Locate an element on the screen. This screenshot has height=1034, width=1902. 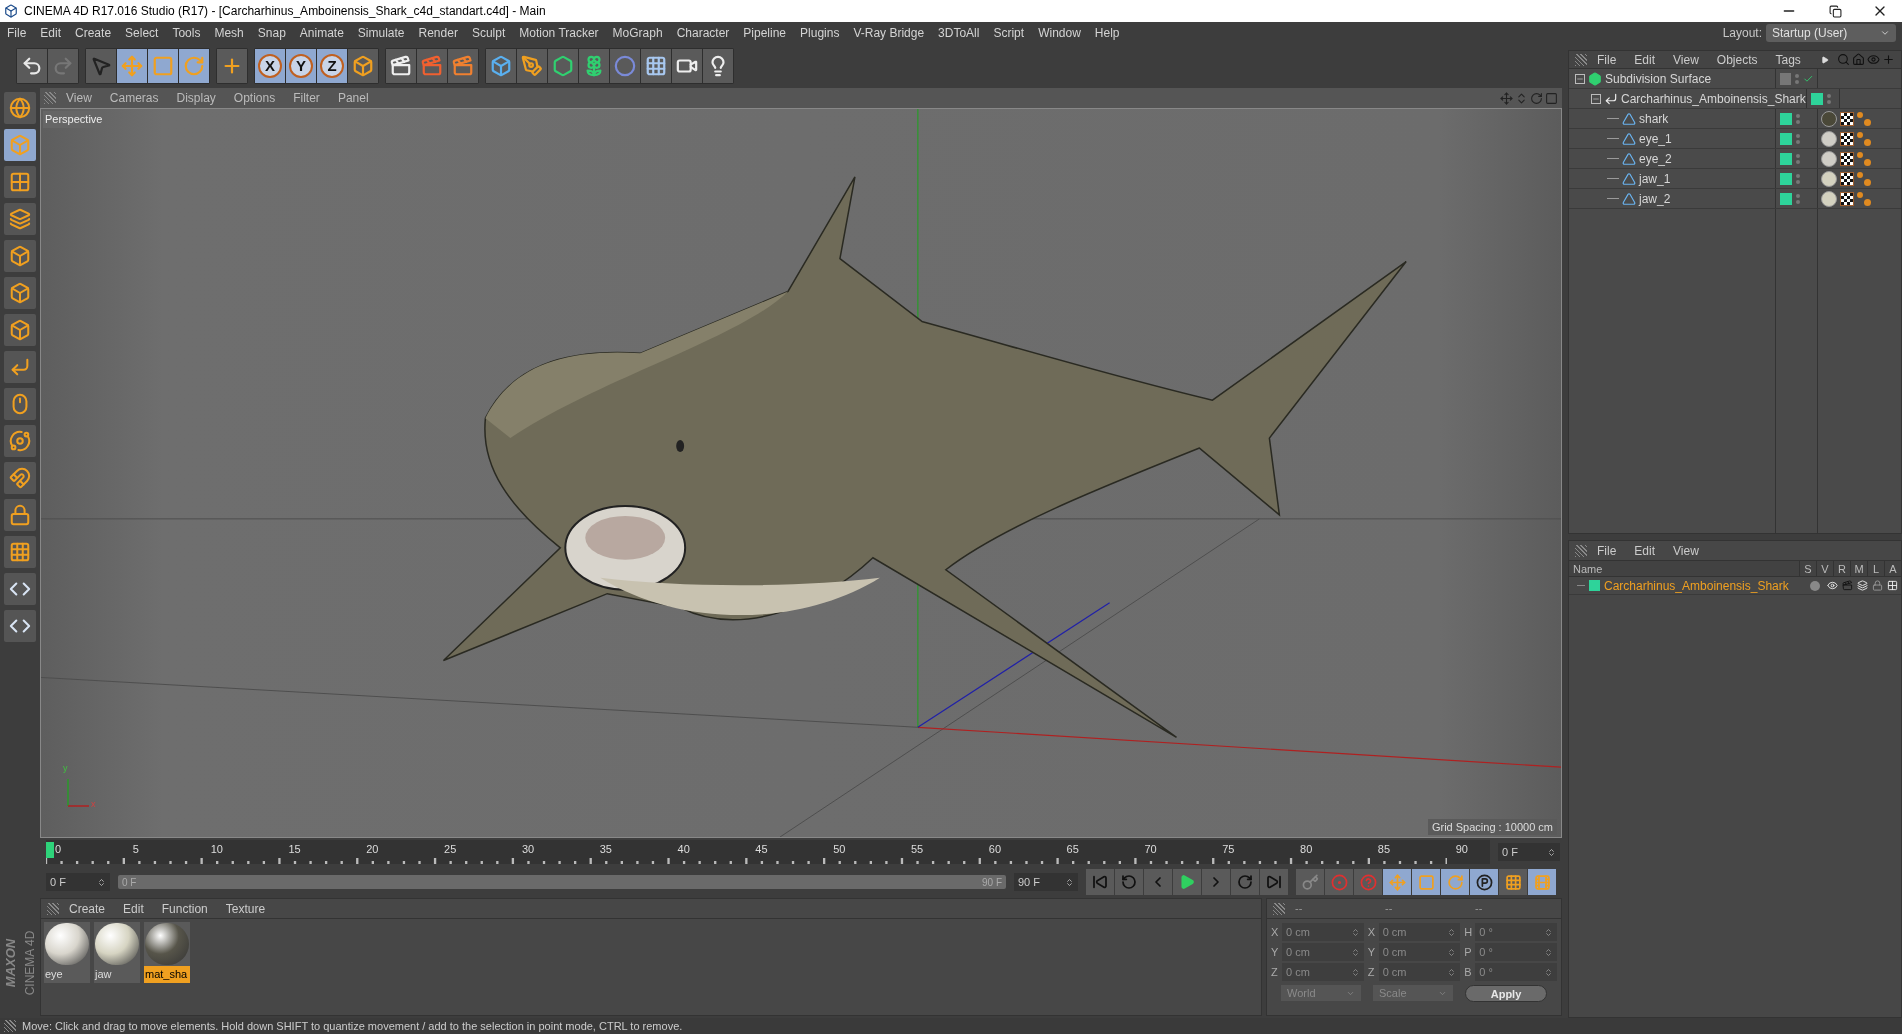
axis-toggle-button: Z is located at coordinates (332, 66).